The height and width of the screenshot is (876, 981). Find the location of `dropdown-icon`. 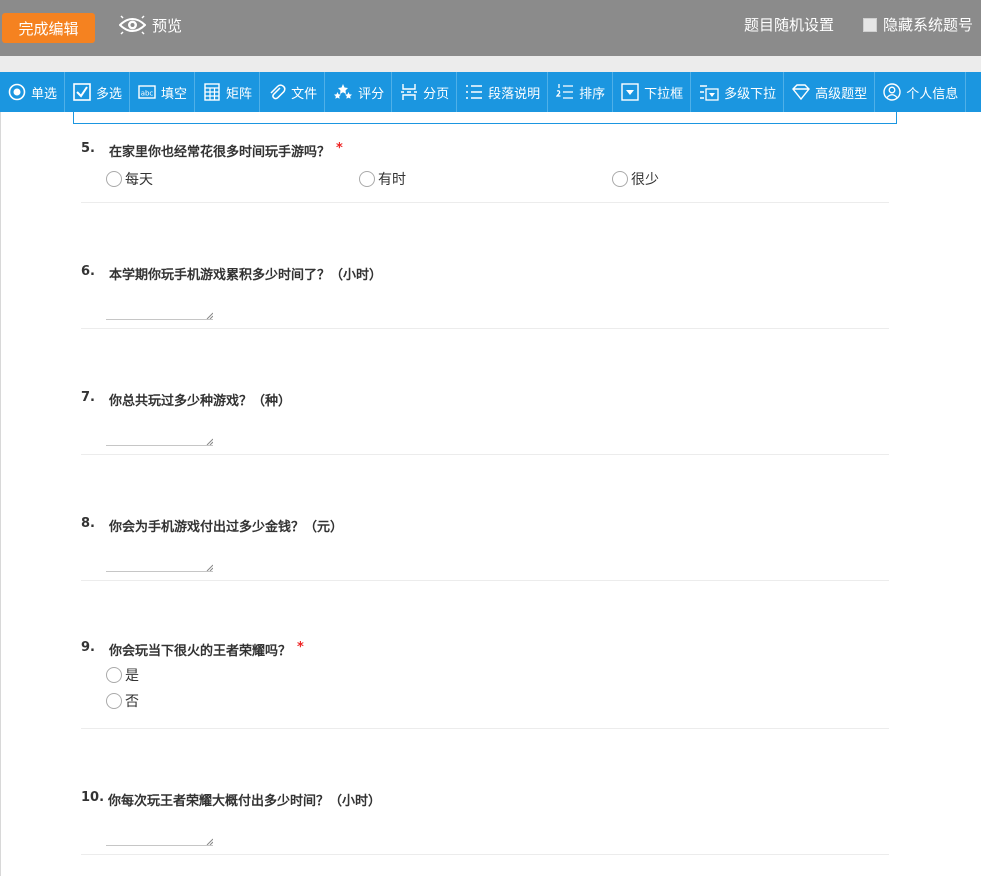

dropdown-icon is located at coordinates (630, 92).